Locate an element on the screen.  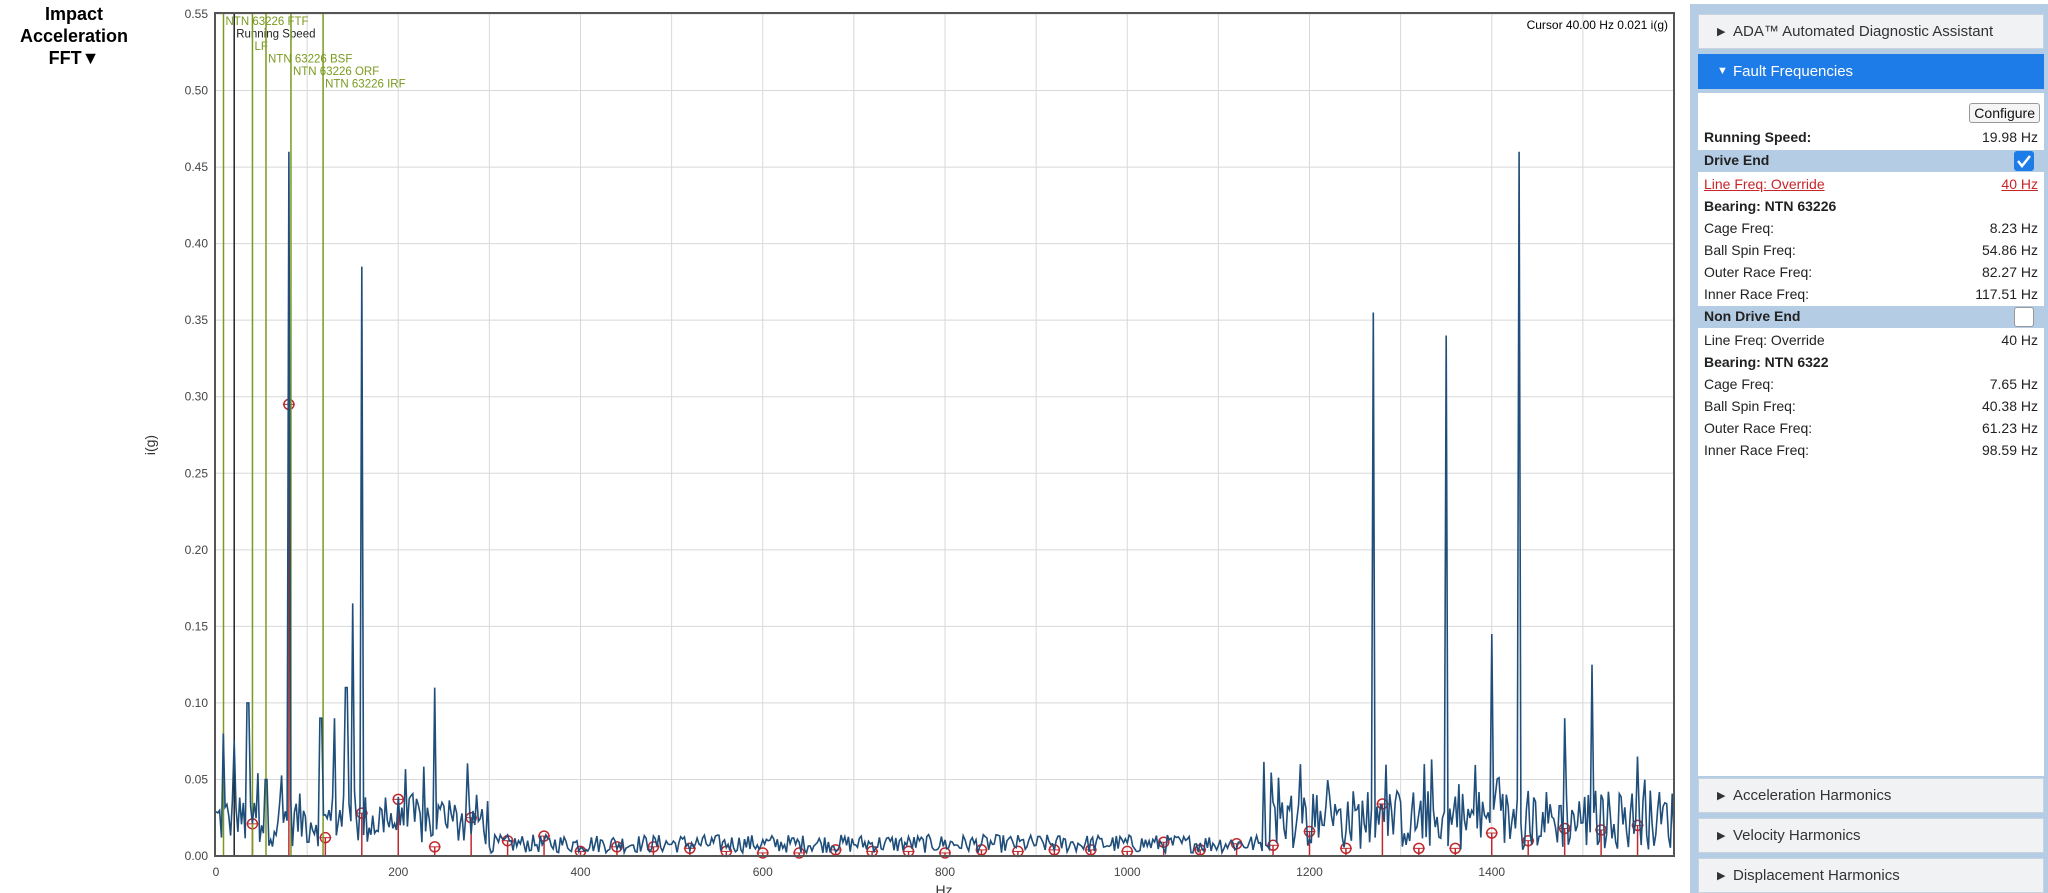
de-freq-label: Inner Race Freq: is located at coordinates (1757, 294).